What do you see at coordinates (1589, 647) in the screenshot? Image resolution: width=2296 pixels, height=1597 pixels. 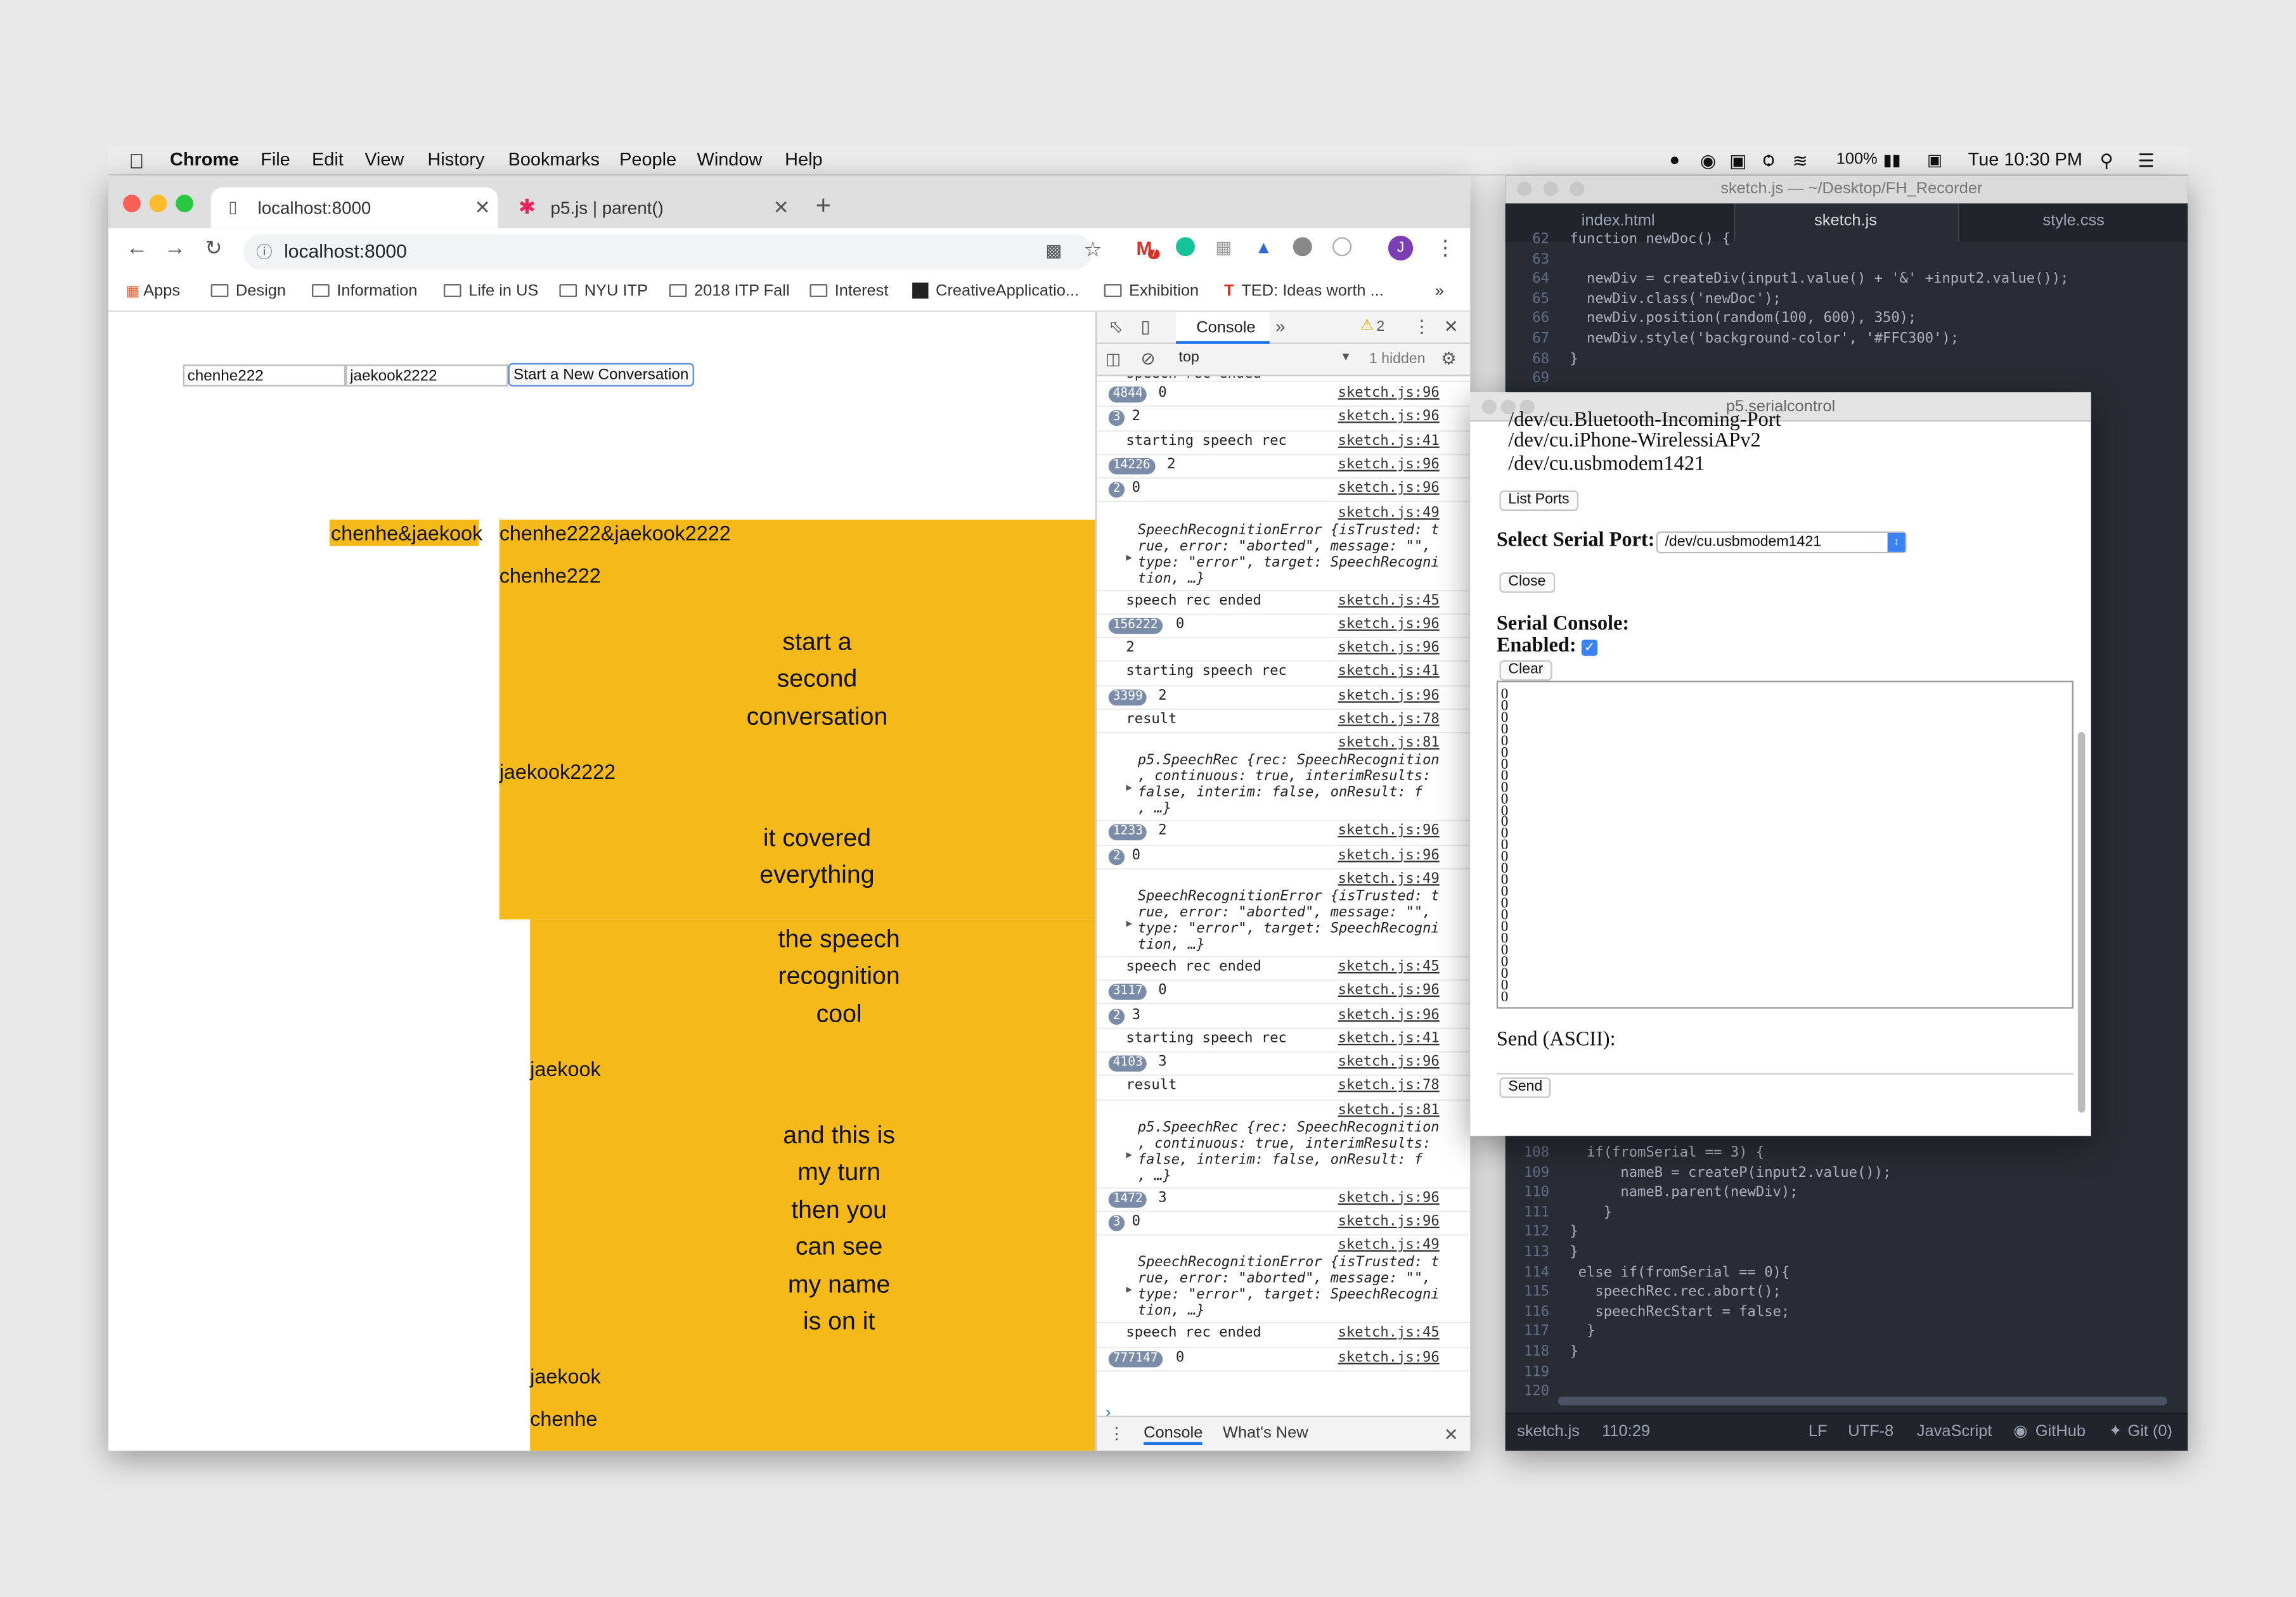 I see `enabled-checkbox: ✓` at bounding box center [1589, 647].